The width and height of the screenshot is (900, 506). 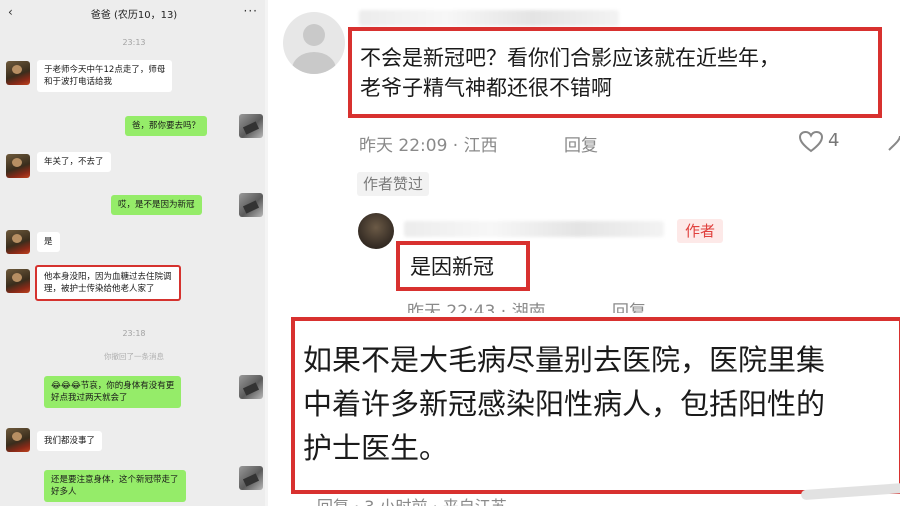 I want to click on chat-header: ‹ 爸爸 (农历10，13) ···, so click(x=132, y=13).